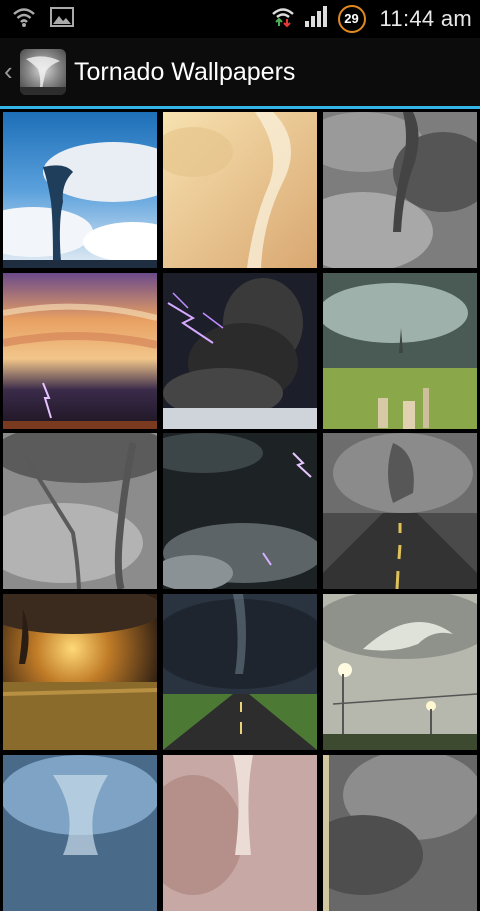 The image size is (480, 911). Describe the element at coordinates (24, 19) in the screenshot. I see `wifi-icon` at that location.